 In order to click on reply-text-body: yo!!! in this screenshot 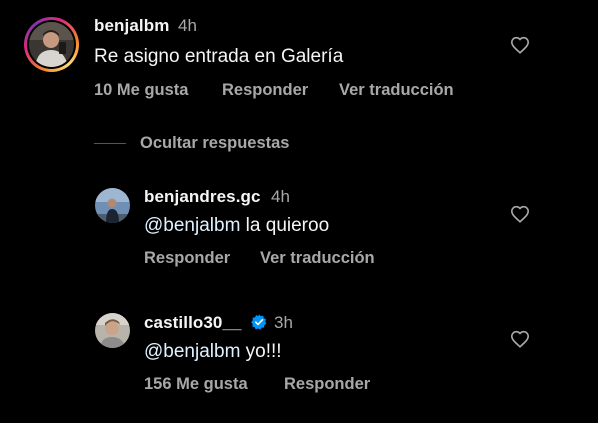, I will do `click(261, 351)`.